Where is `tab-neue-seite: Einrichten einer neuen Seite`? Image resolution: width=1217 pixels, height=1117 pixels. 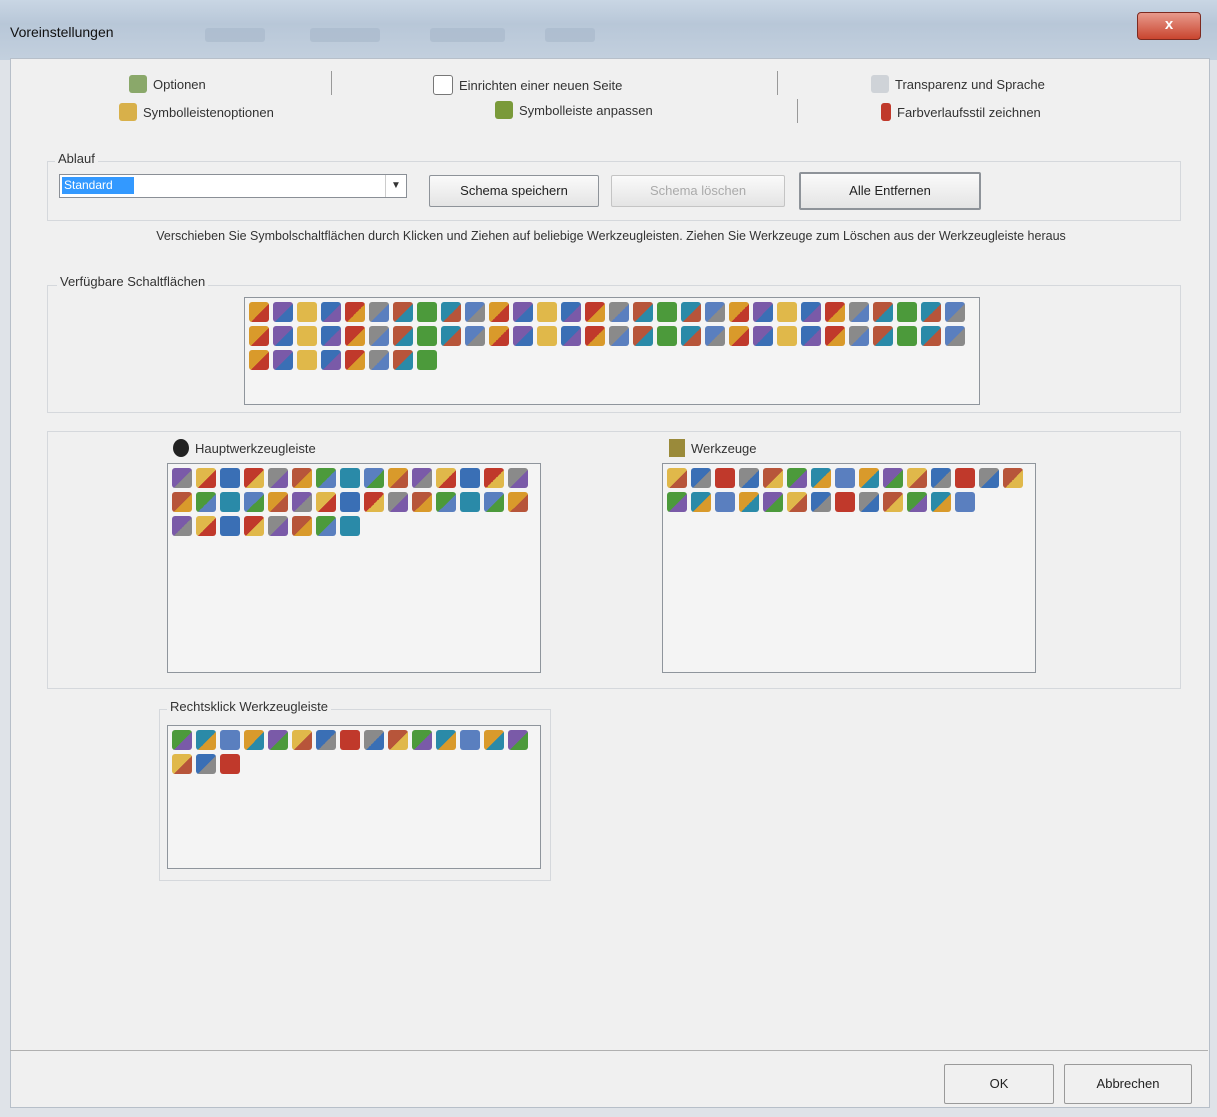
tab-neue-seite: Einrichten einer neuen Seite is located at coordinates (527, 85).